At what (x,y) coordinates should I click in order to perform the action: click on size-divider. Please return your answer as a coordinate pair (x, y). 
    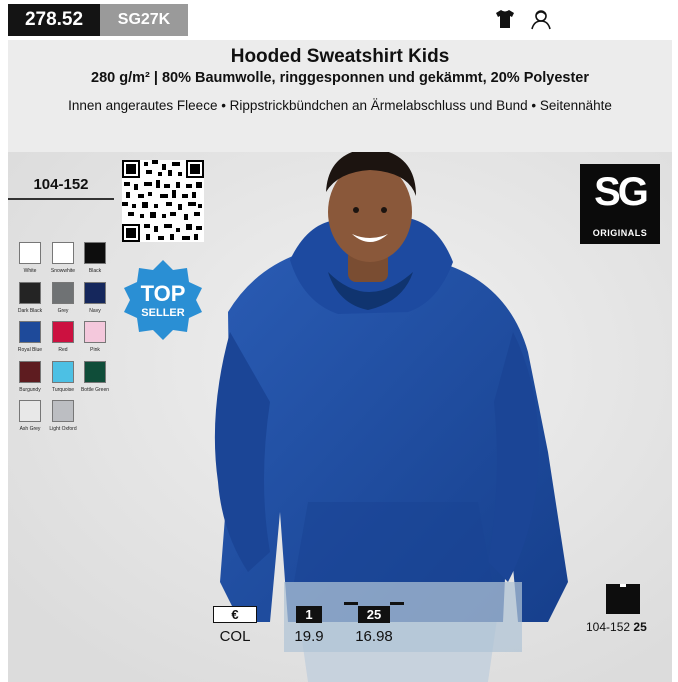
    Looking at the image, I should click on (61, 199).